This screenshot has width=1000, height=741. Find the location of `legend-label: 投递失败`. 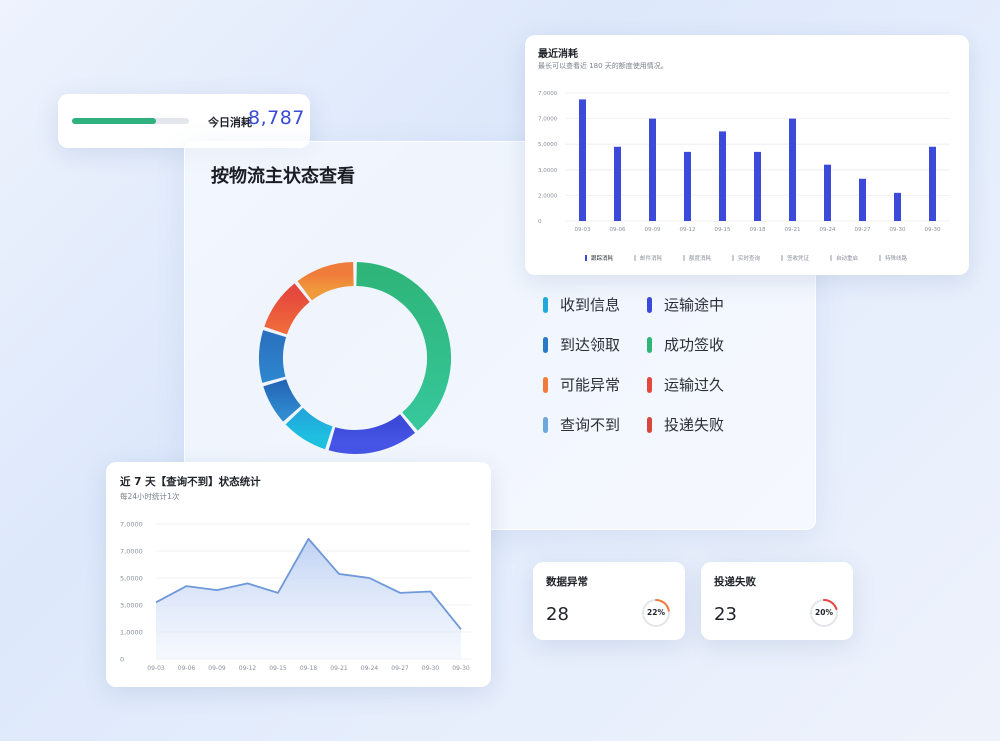

legend-label: 投递失败 is located at coordinates (694, 425).